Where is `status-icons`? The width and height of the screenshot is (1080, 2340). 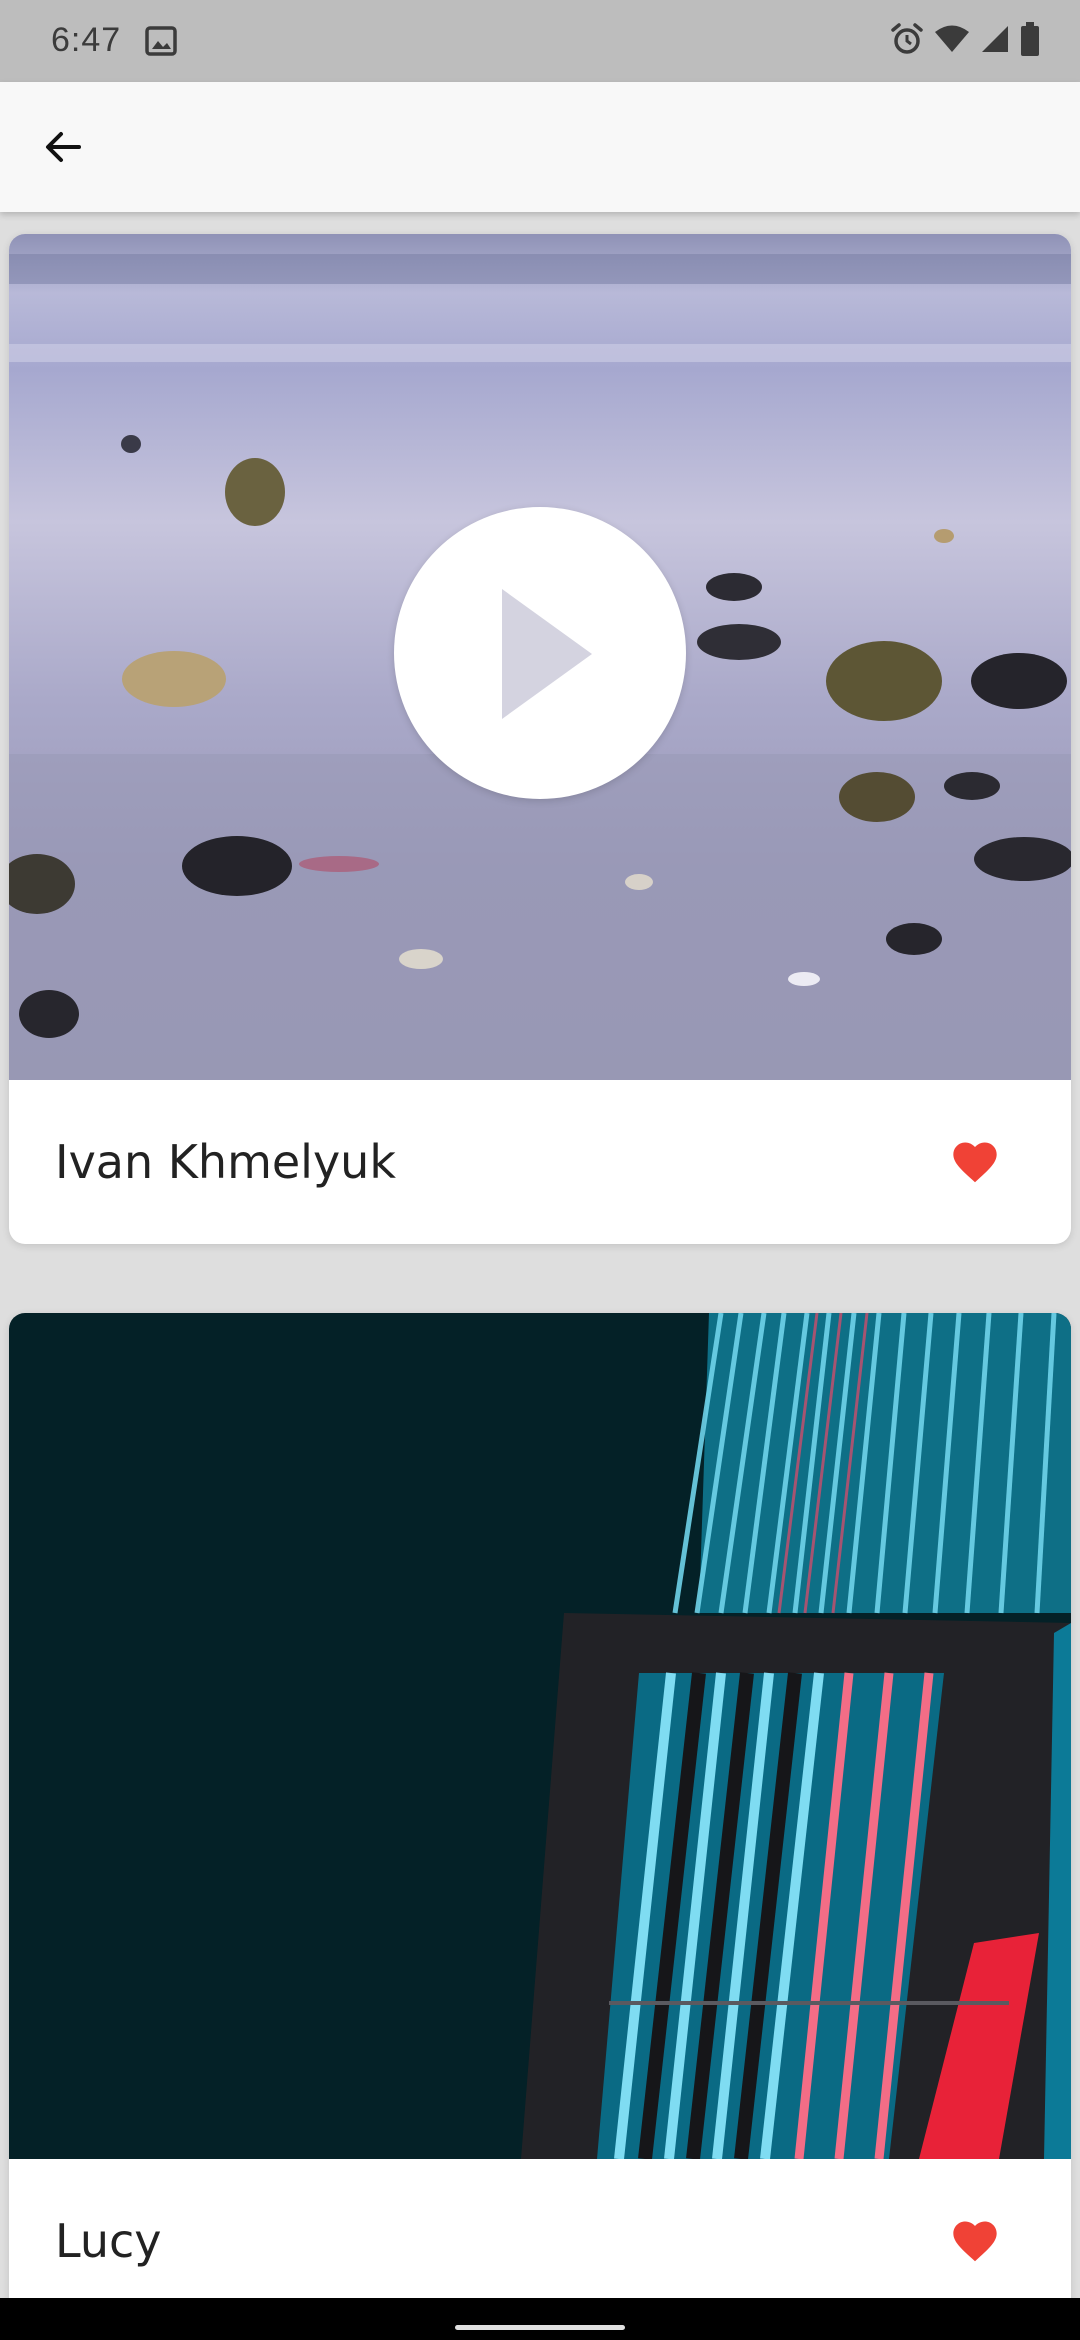
status-icons is located at coordinates (965, 41).